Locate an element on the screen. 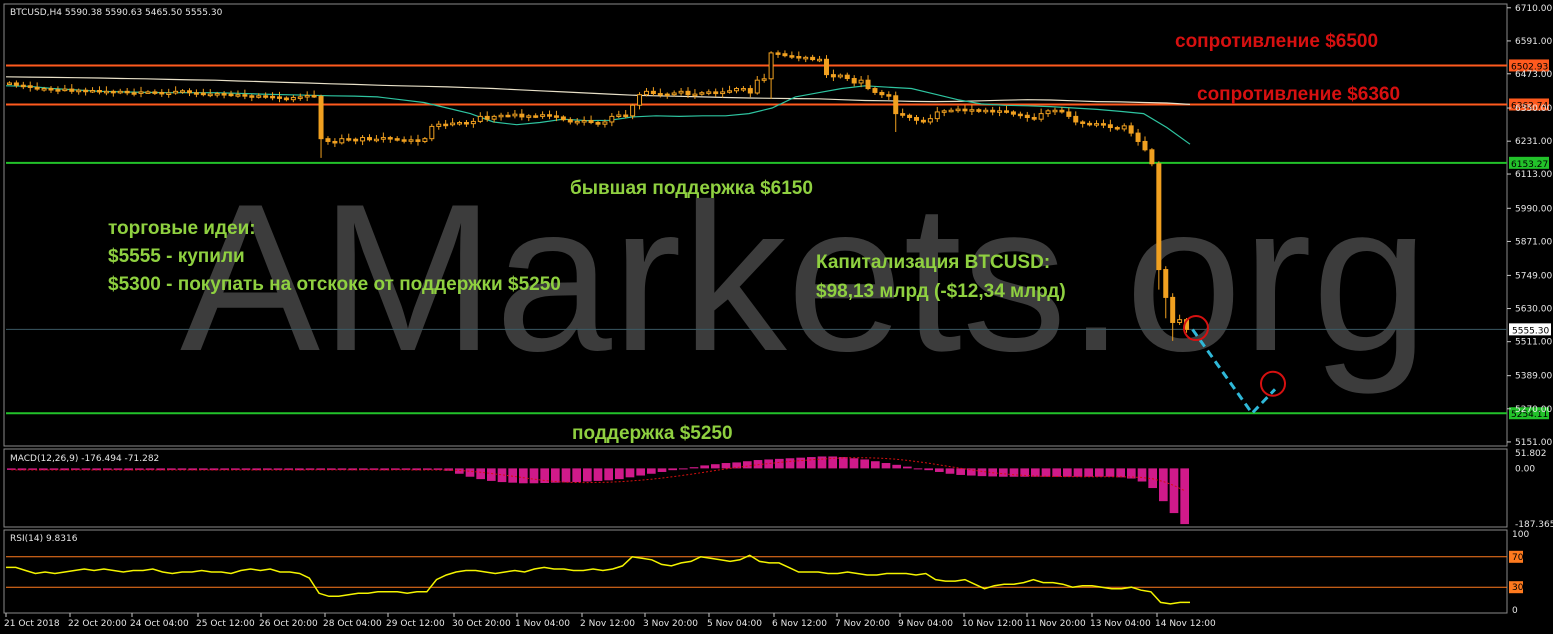  time-tick-label: 26 Oct 20:00 is located at coordinates (288, 624).